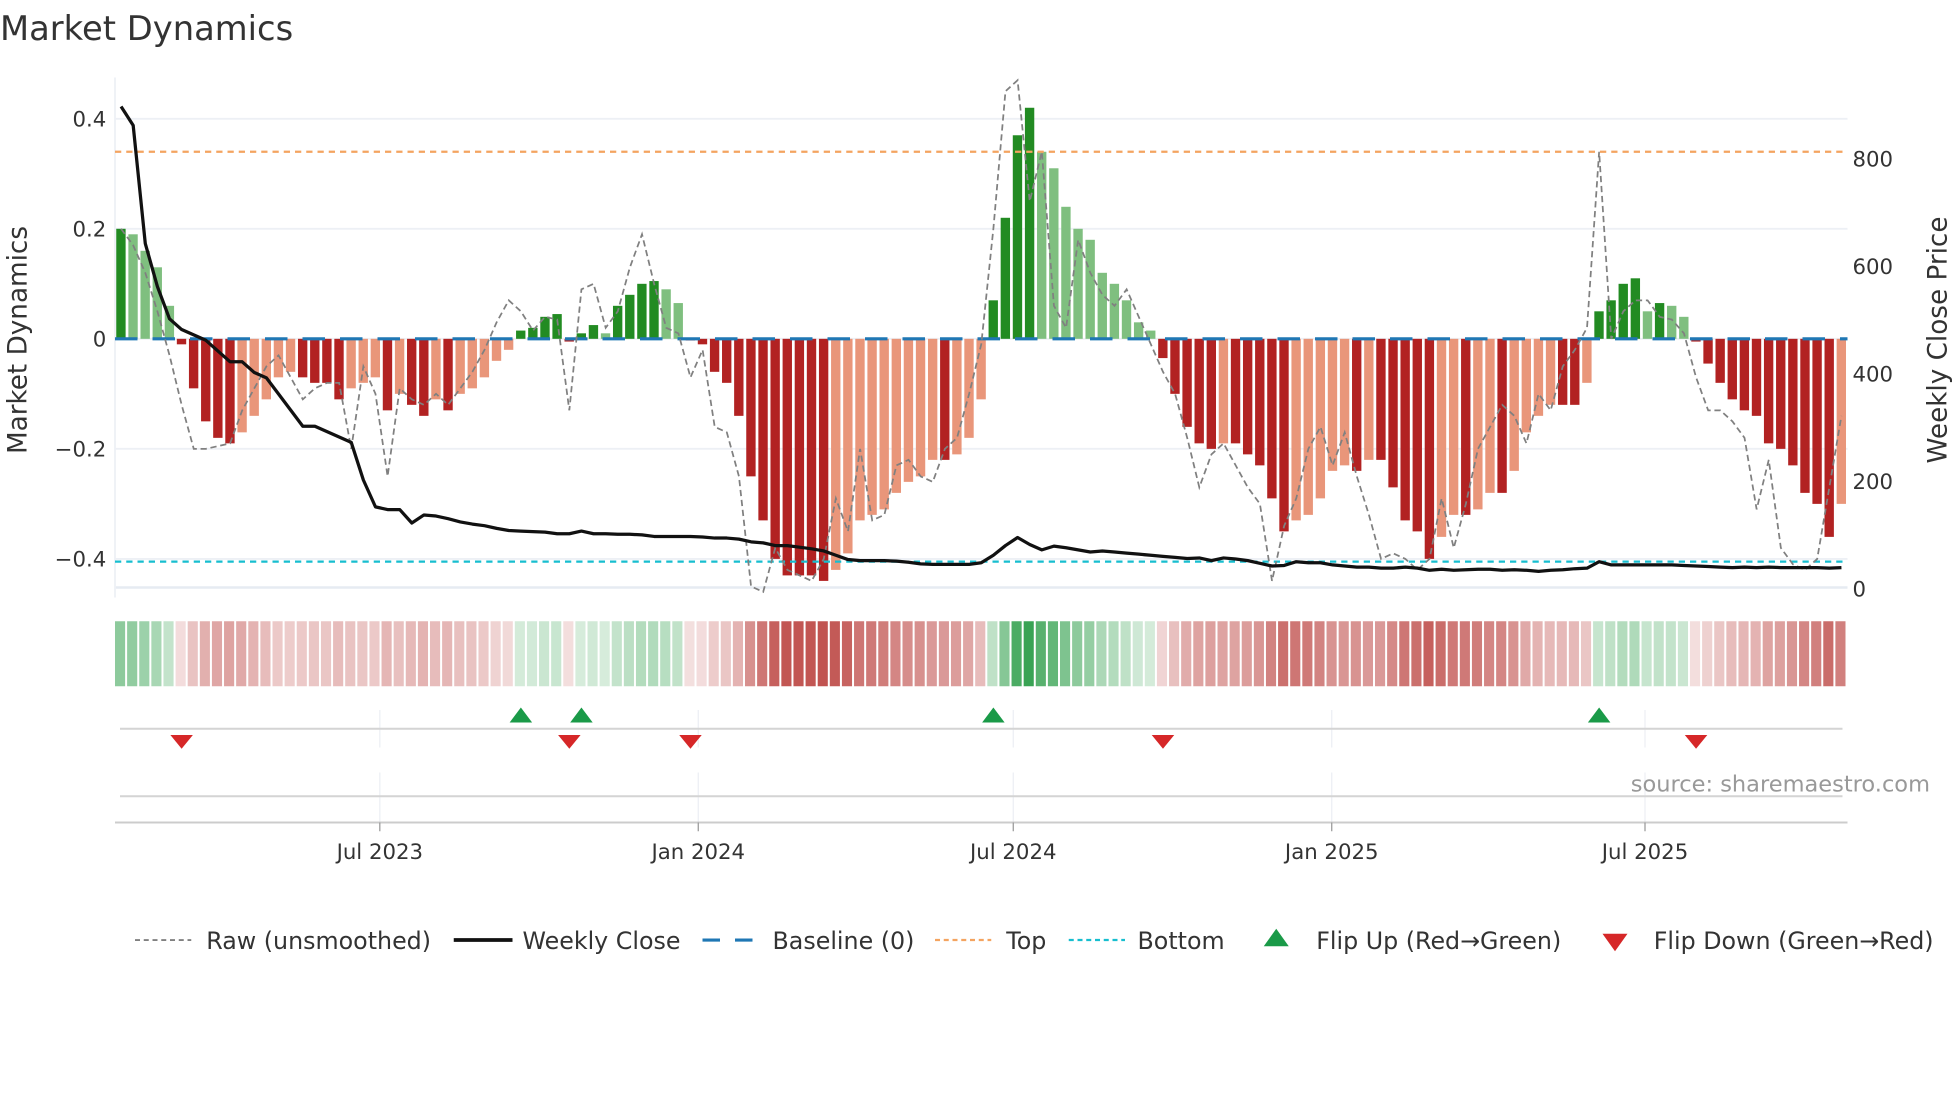 This screenshot has width=1960, height=1102. I want to click on legend-label: Flip Down (Green→Red), so click(1794, 941).